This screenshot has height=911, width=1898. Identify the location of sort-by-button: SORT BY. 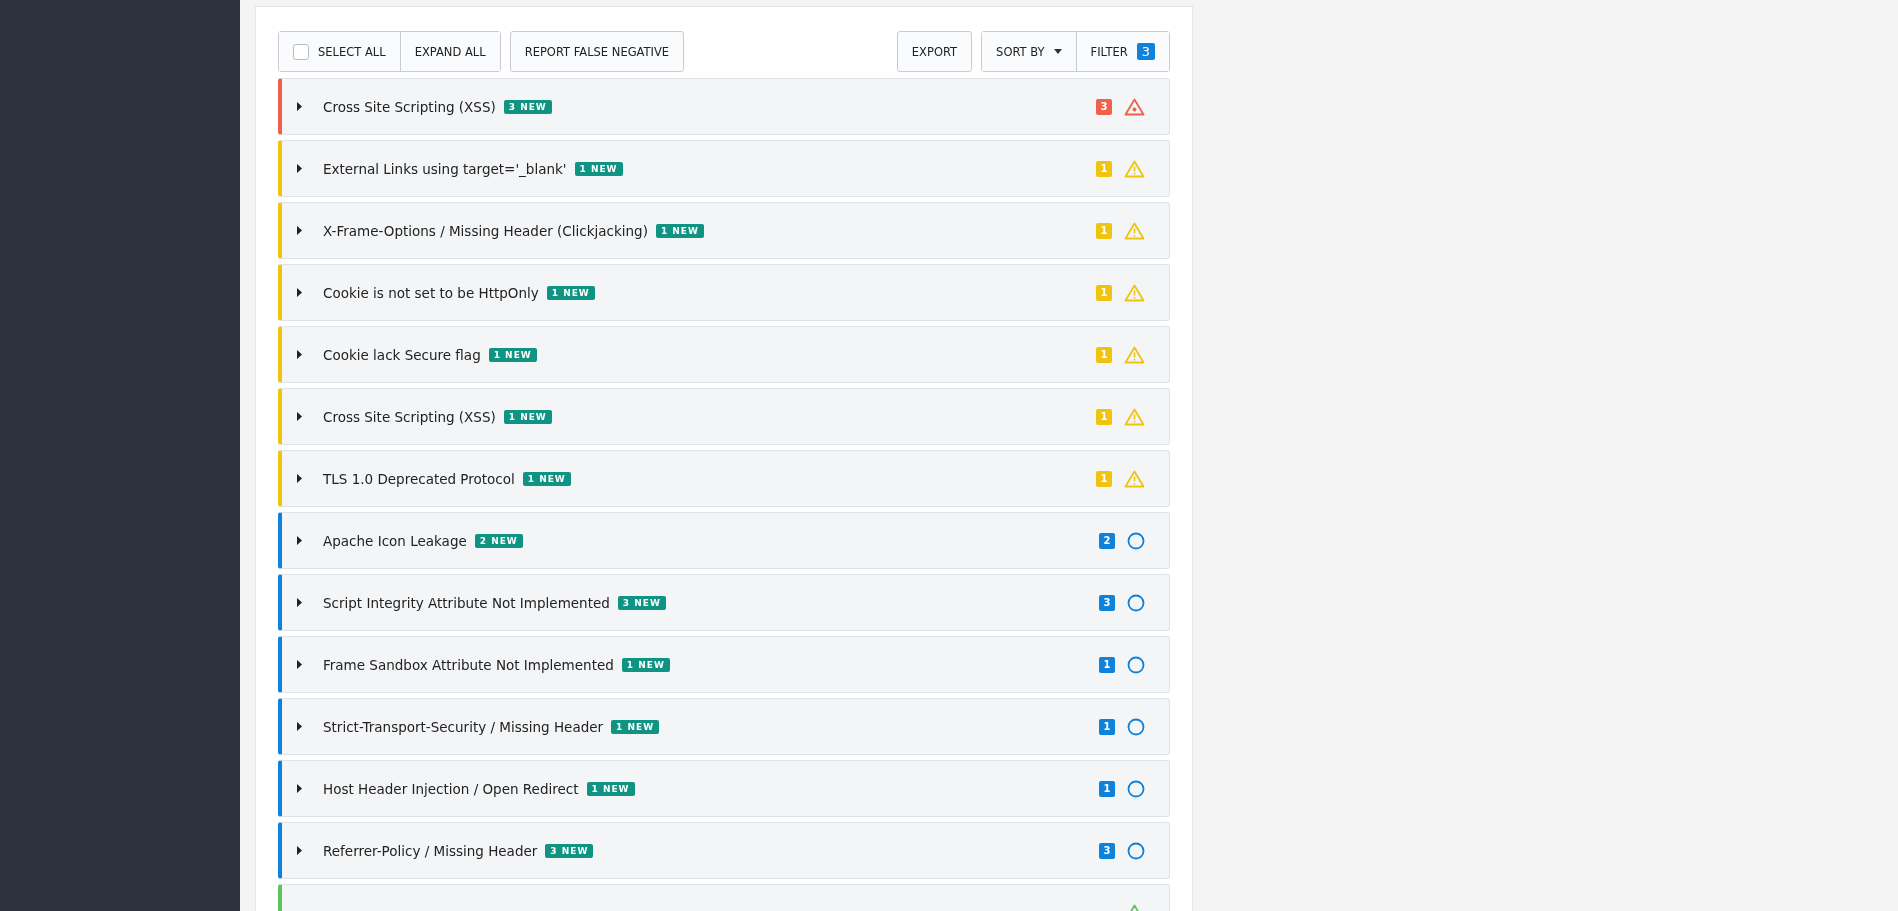
(1029, 51).